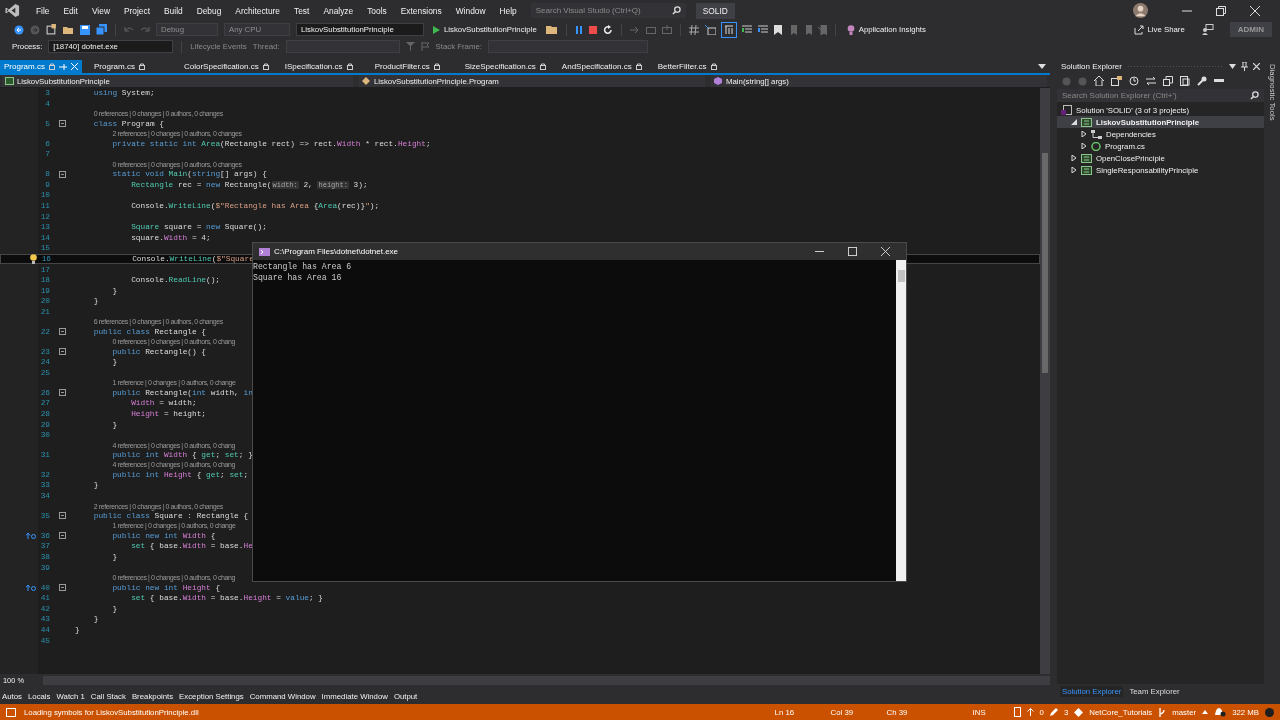 This screenshot has width=1280, height=720. What do you see at coordinates (1168, 81) in the screenshot?
I see `collapse-all-icon` at bounding box center [1168, 81].